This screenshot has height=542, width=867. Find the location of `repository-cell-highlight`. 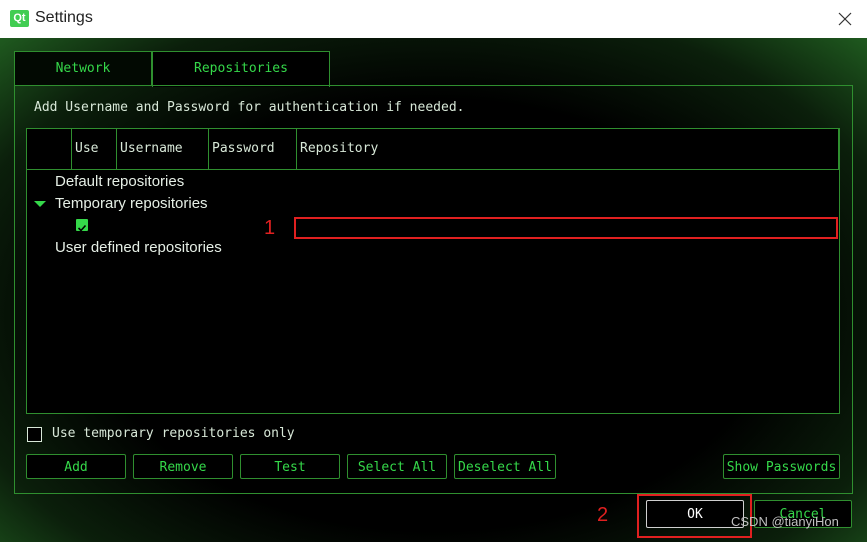

repository-cell-highlight is located at coordinates (566, 228).